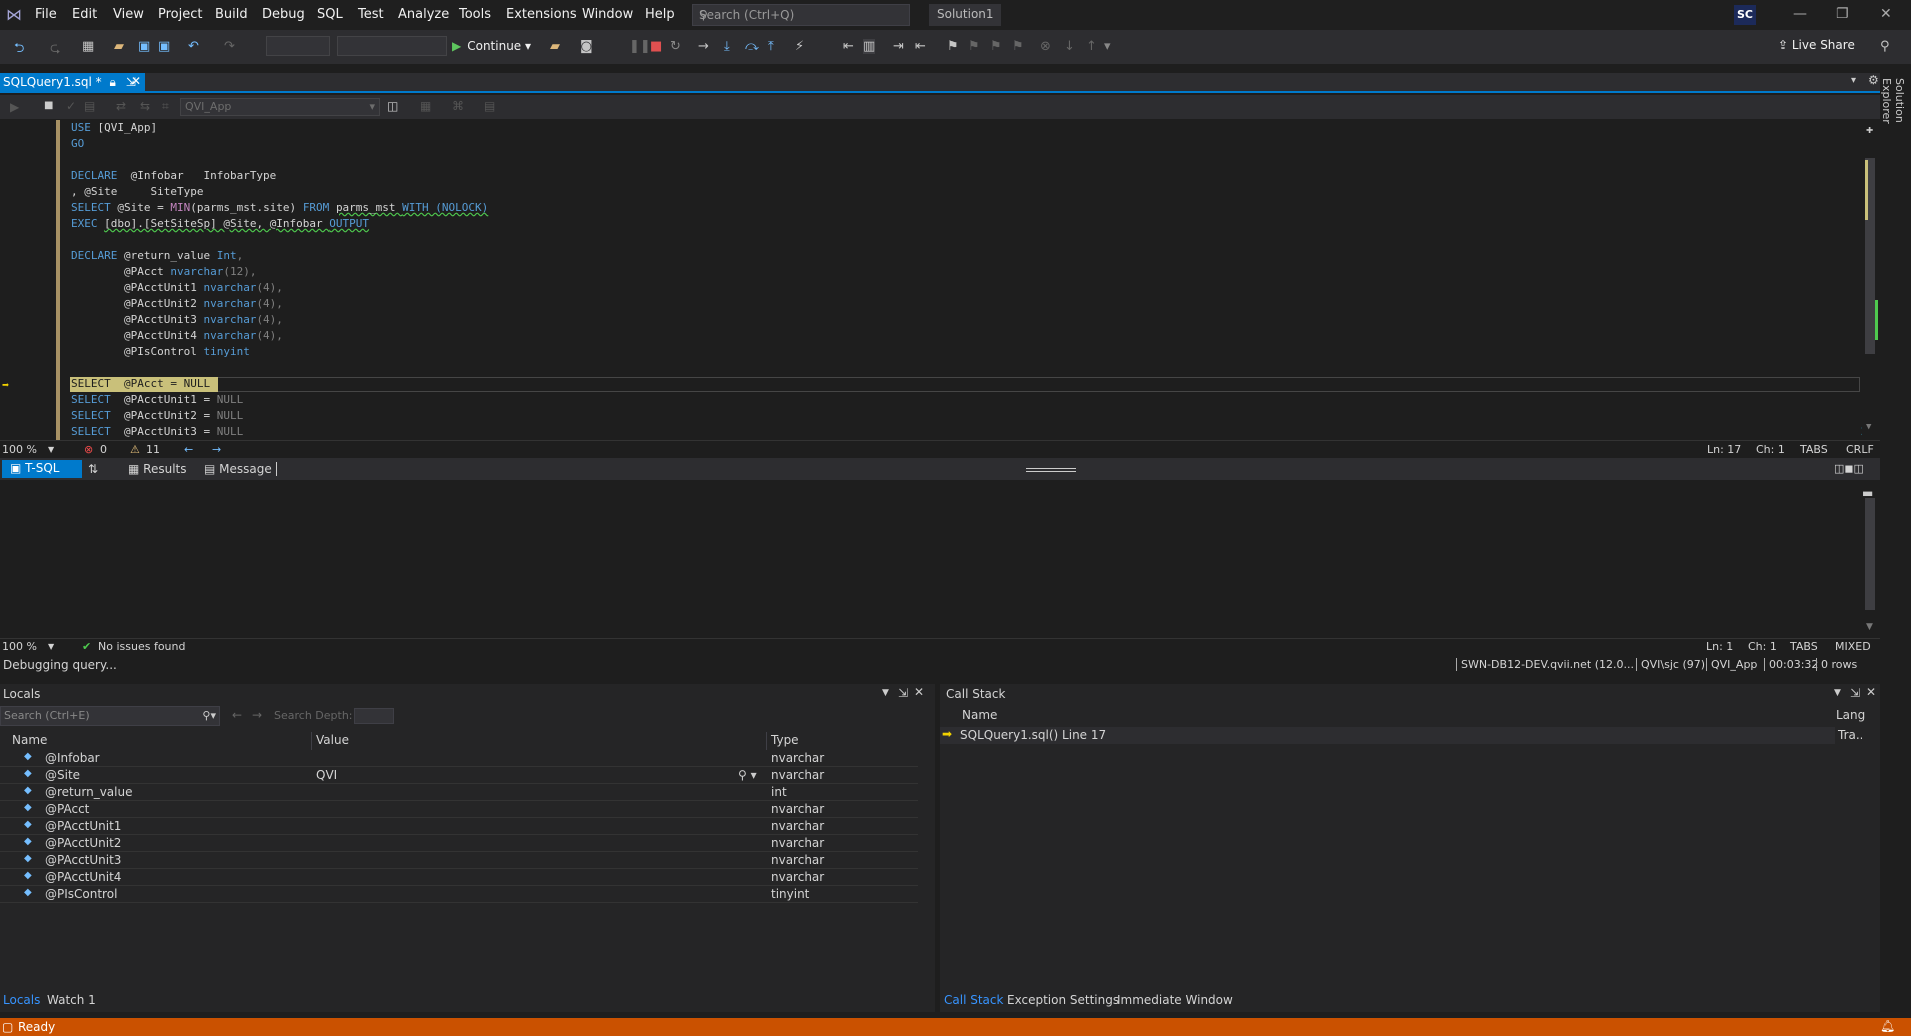 The height and width of the screenshot is (1036, 1911). Describe the element at coordinates (93, 469) in the screenshot. I see `toggle-panel-icon: ⇅` at that location.